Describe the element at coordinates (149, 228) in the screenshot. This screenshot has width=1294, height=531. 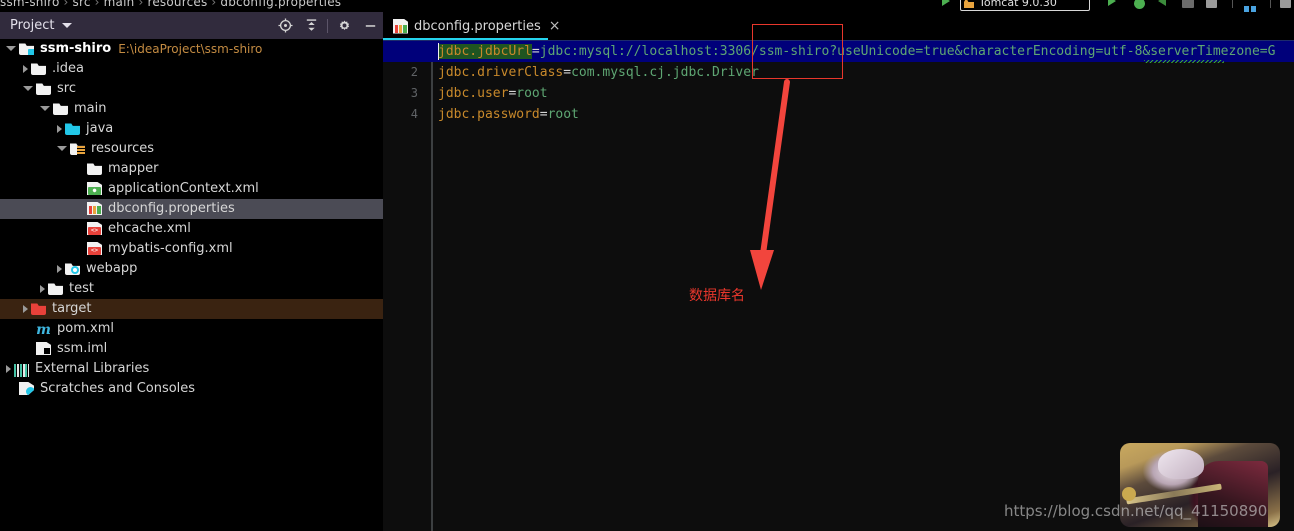
I see `tree-row-label: ehcache.xml` at that location.